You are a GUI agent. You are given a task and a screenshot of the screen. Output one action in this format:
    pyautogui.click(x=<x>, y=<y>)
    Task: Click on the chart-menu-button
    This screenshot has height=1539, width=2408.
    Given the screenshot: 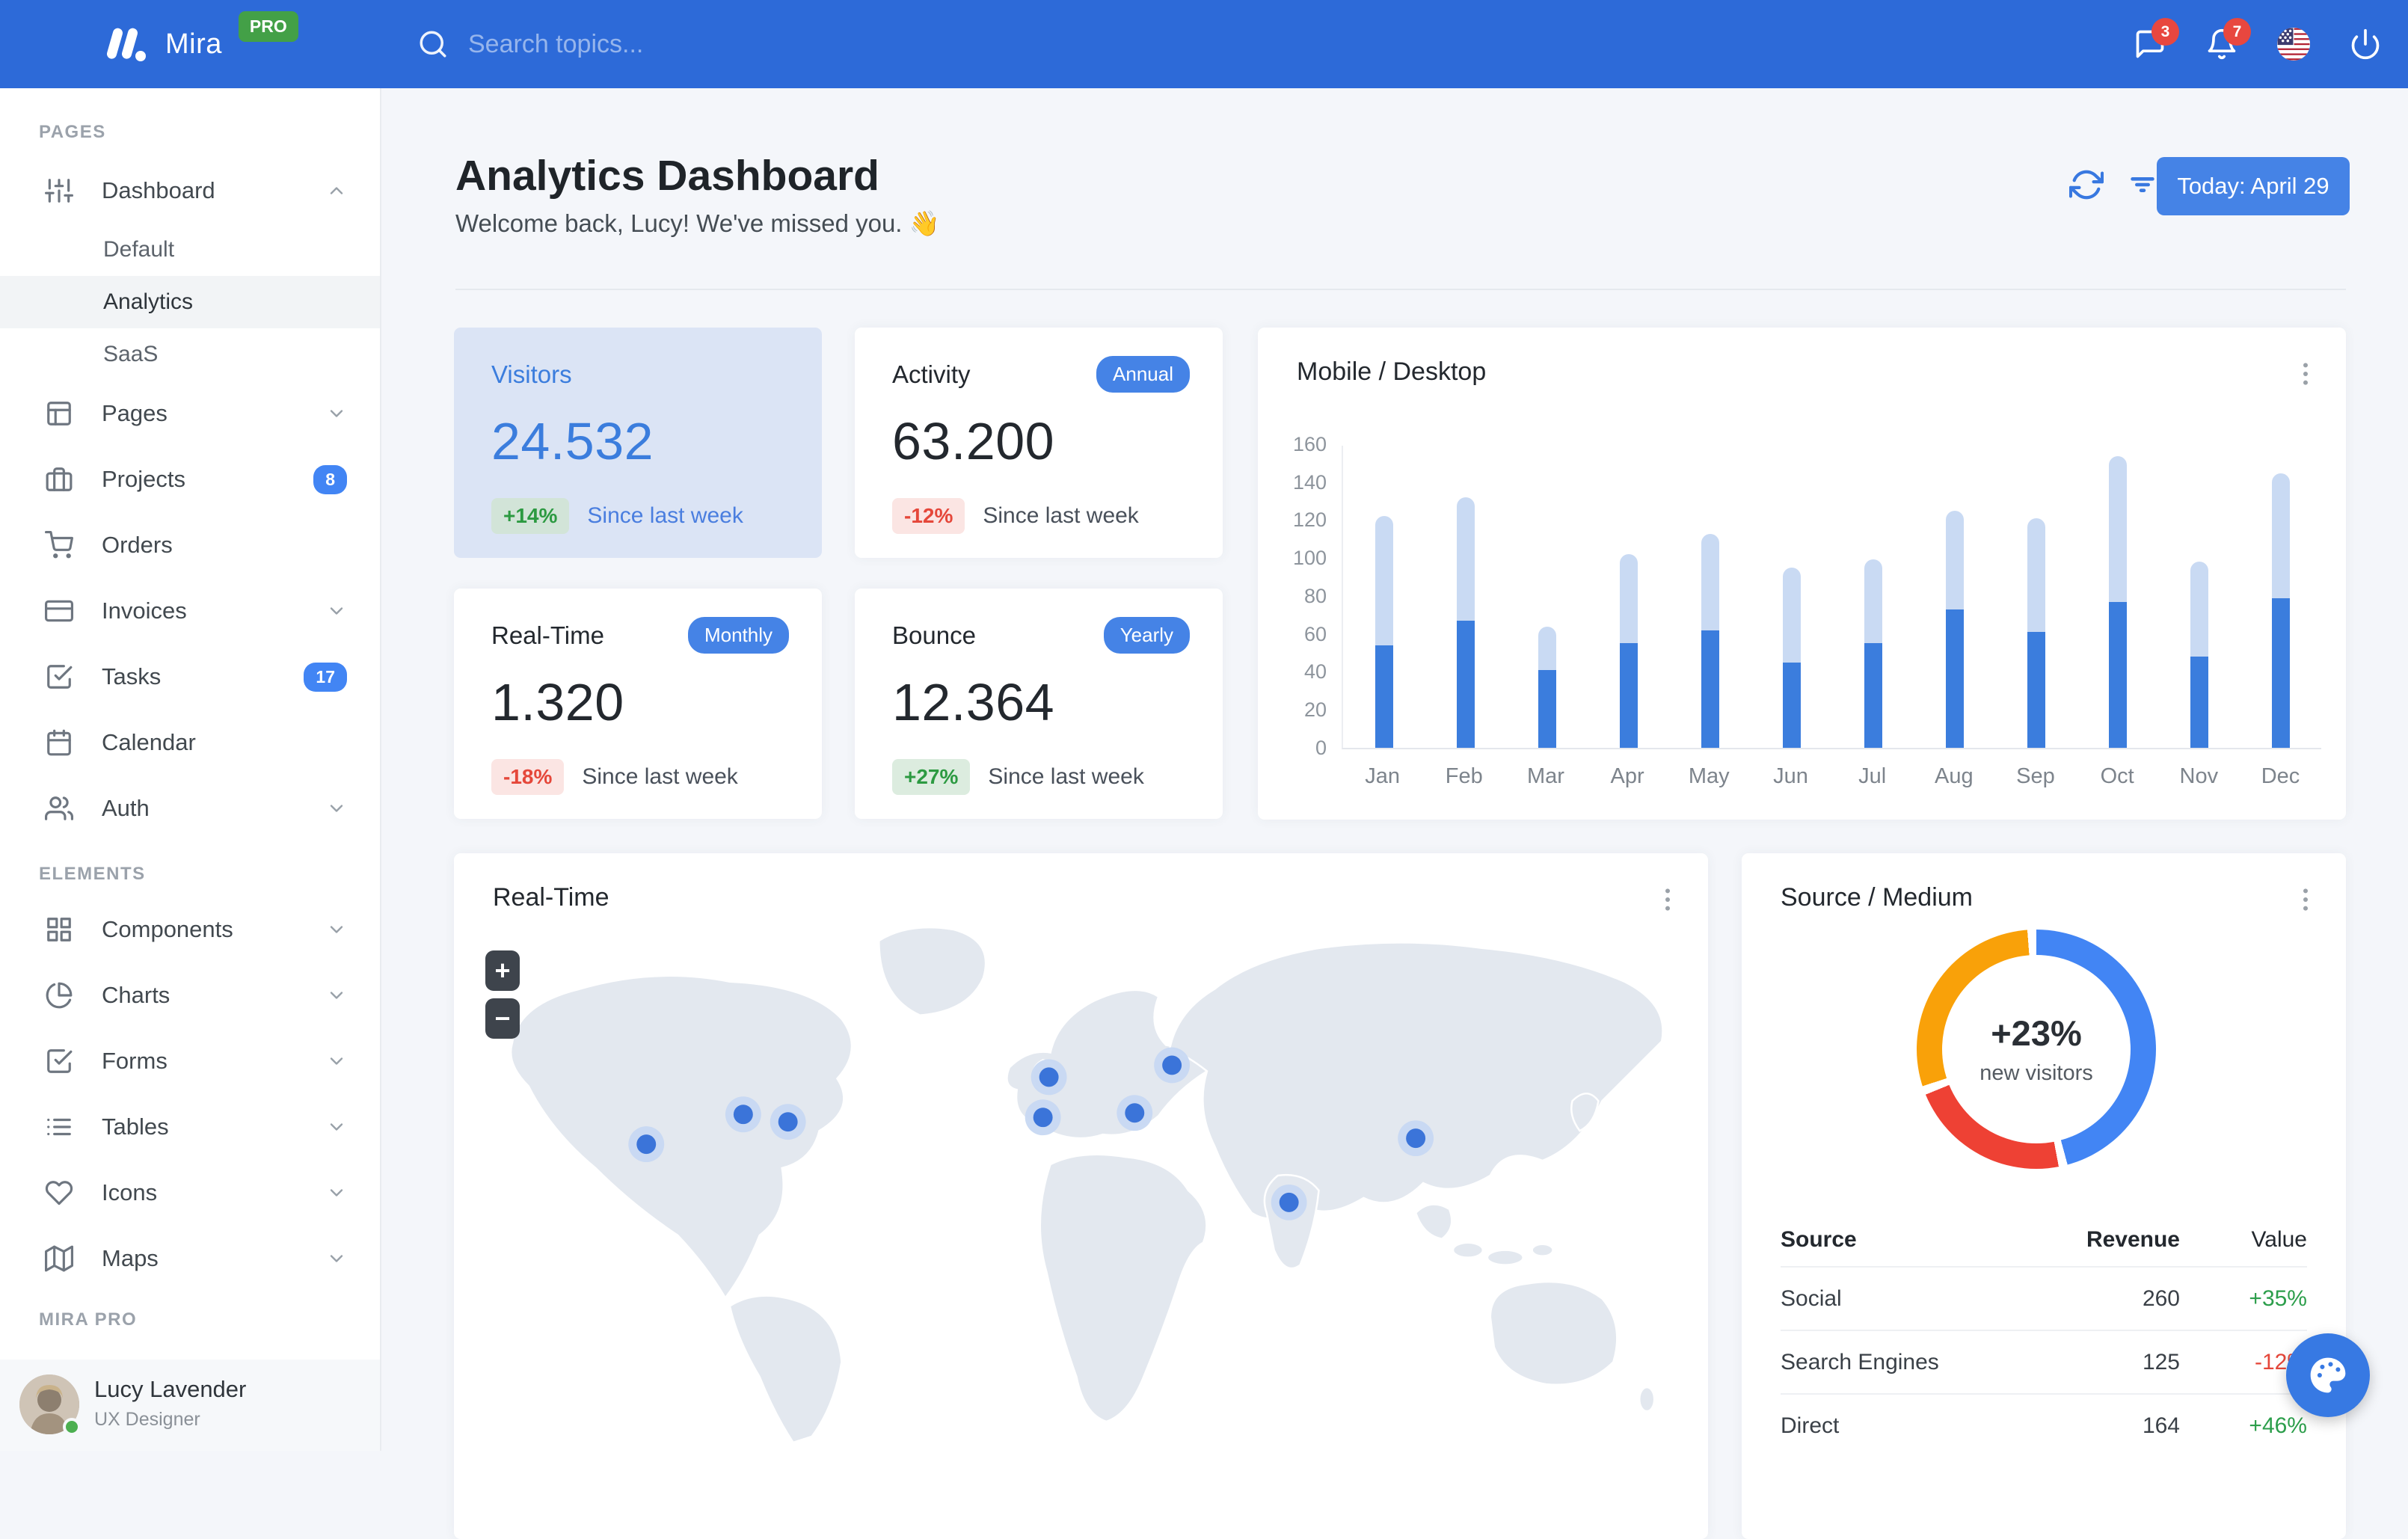 What is the action you would take?
    pyautogui.click(x=2306, y=374)
    